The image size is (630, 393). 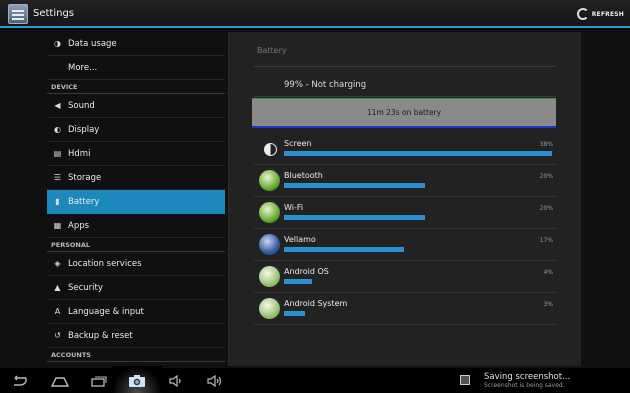 What do you see at coordinates (106, 311) in the screenshot?
I see `sidebar-item-label: Language & input` at bounding box center [106, 311].